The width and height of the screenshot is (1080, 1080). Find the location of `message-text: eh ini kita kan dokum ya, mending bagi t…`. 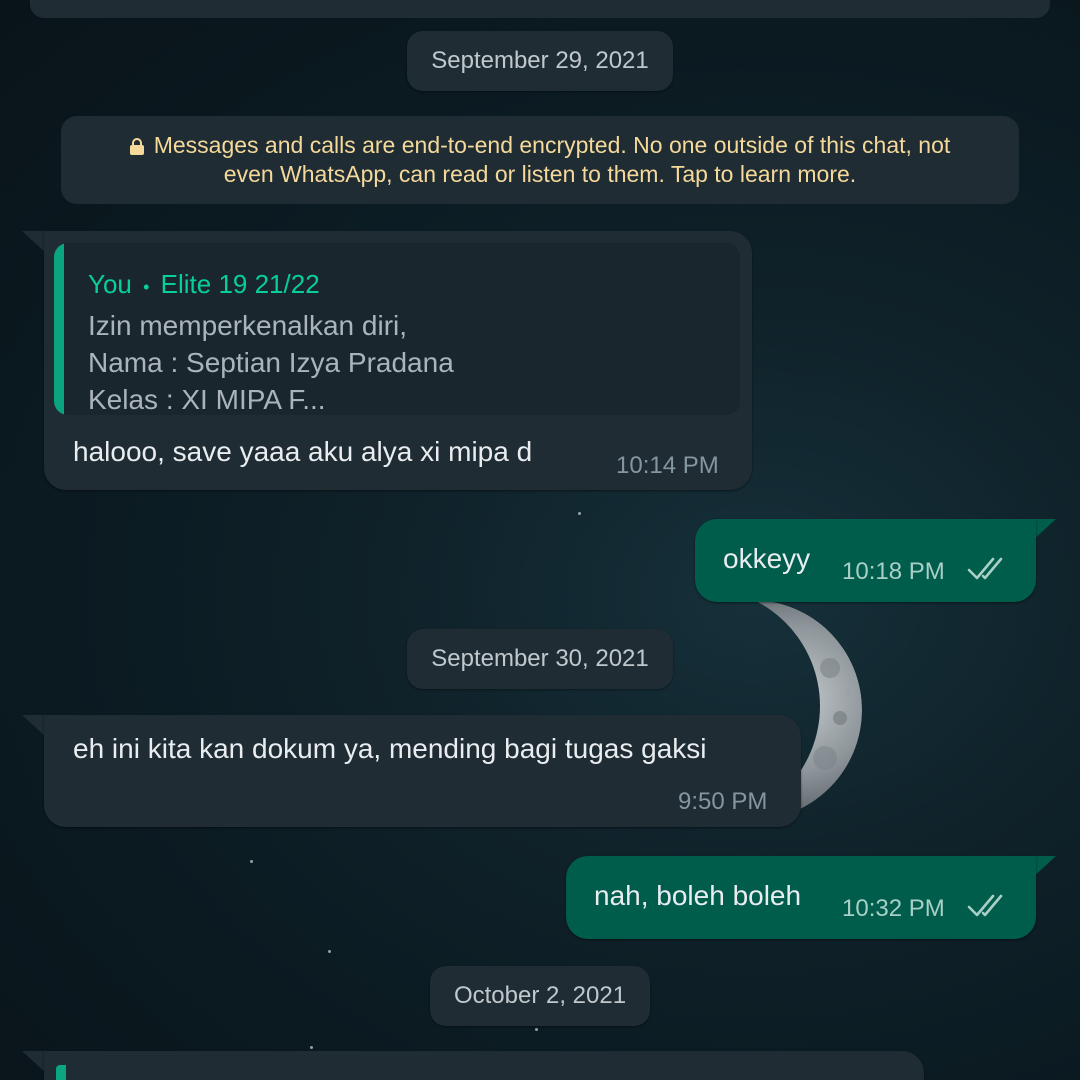

message-text: eh ini kita kan dokum ya, mending bagi t… is located at coordinates (390, 748).